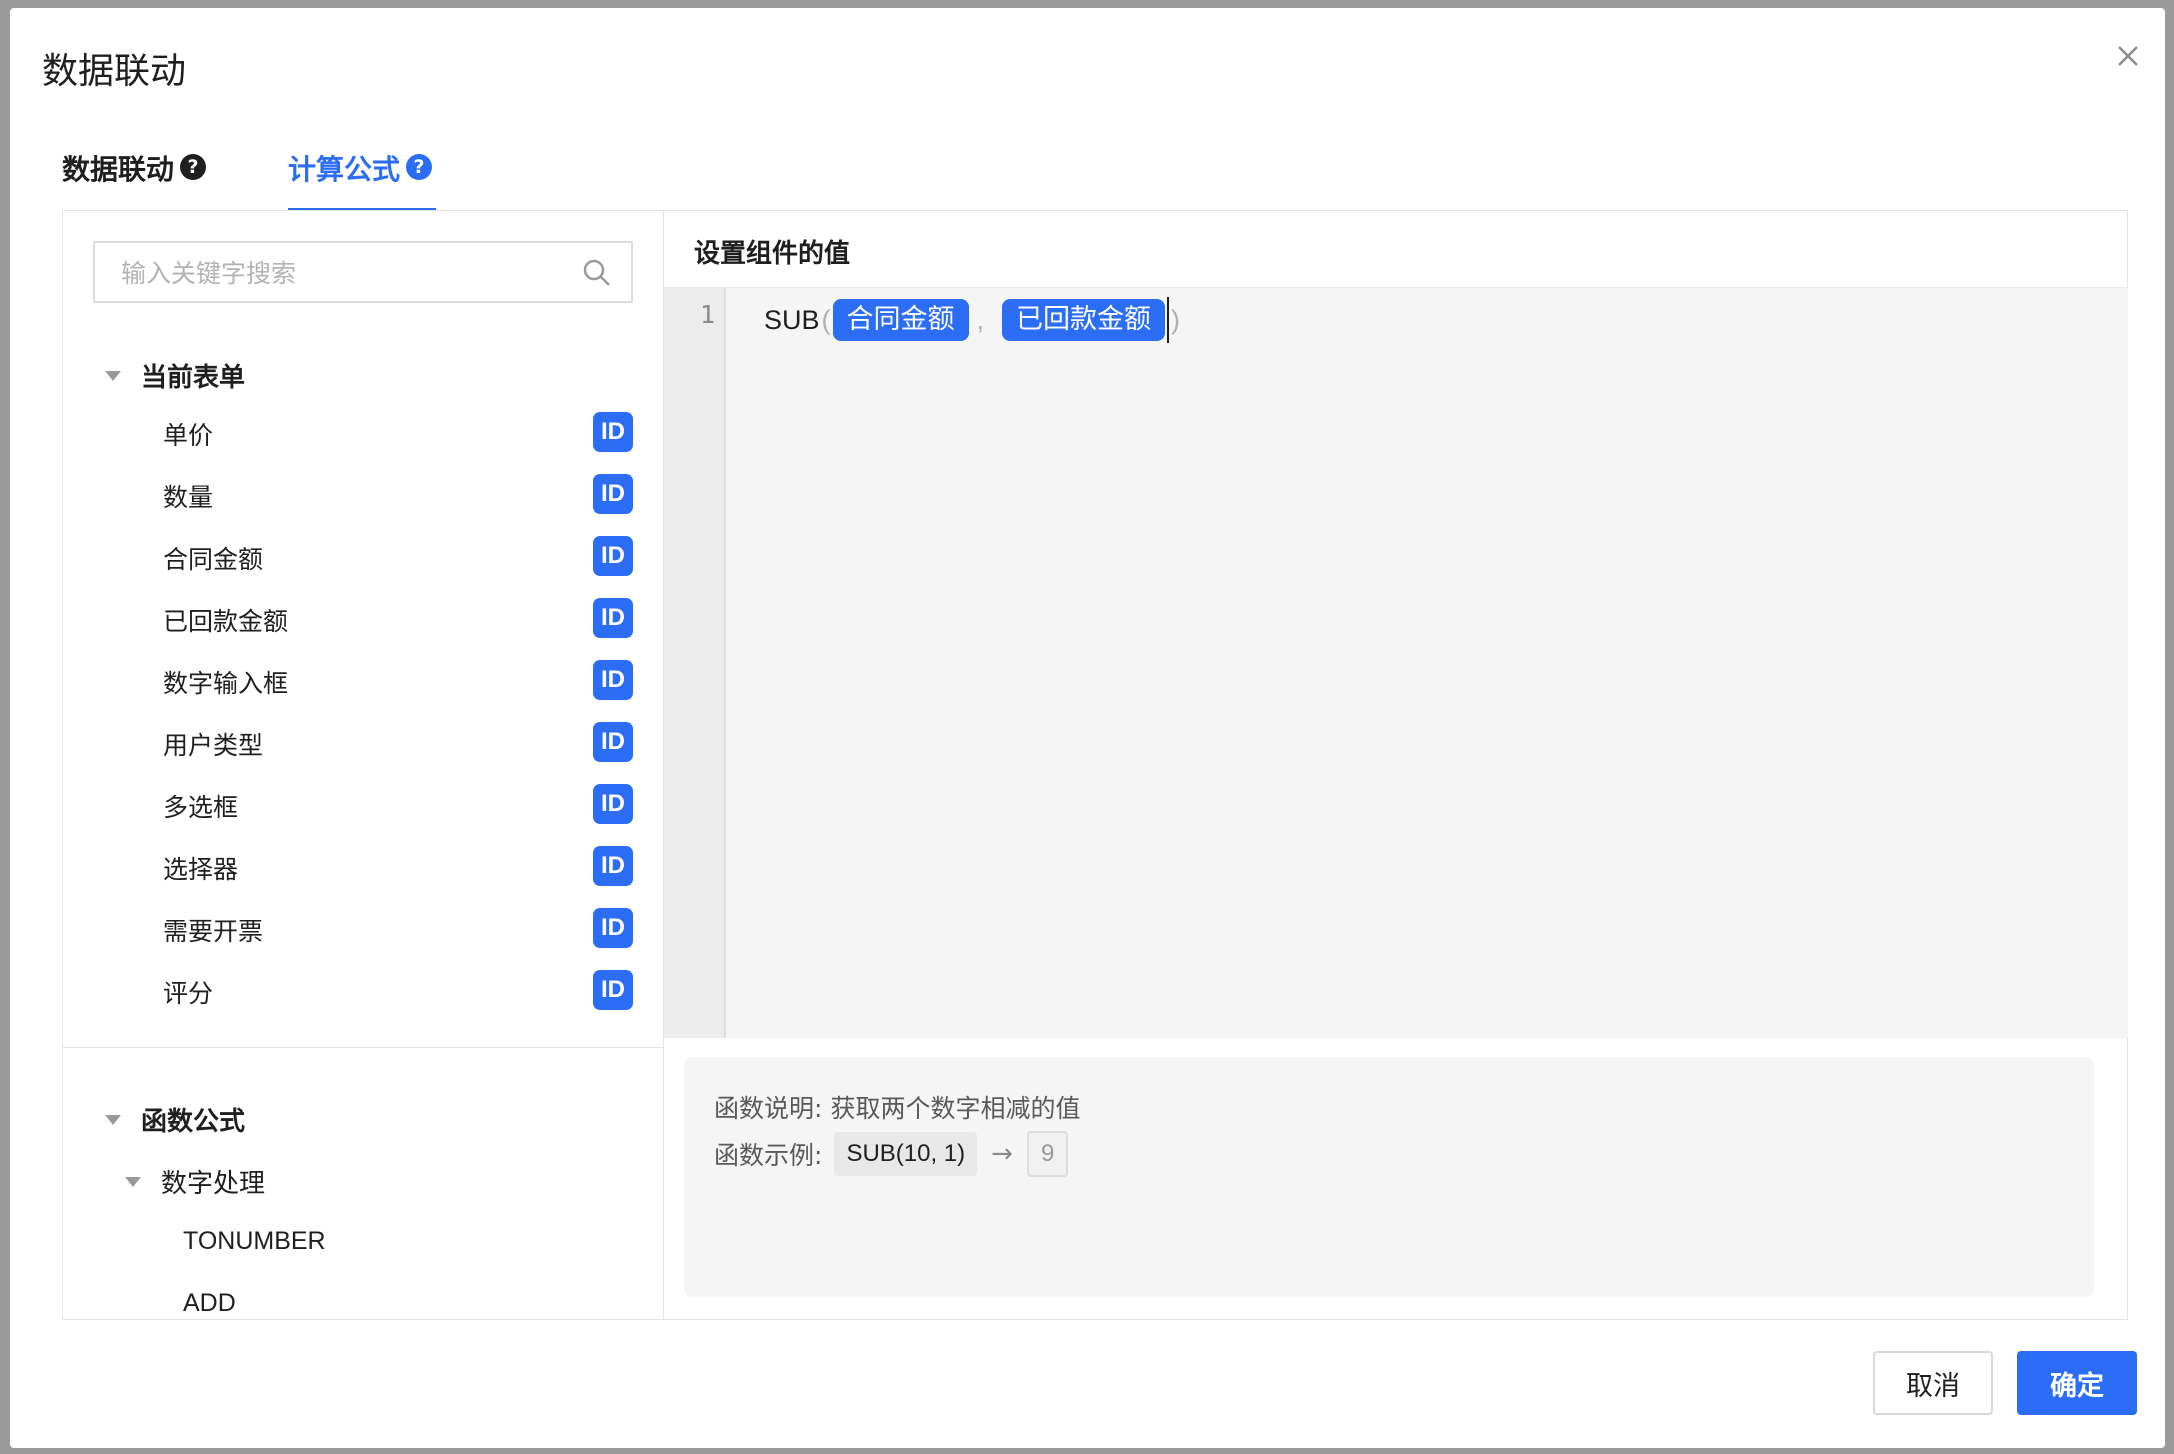  What do you see at coordinates (398, 866) in the screenshot?
I see `field-item: 选择器 ID` at bounding box center [398, 866].